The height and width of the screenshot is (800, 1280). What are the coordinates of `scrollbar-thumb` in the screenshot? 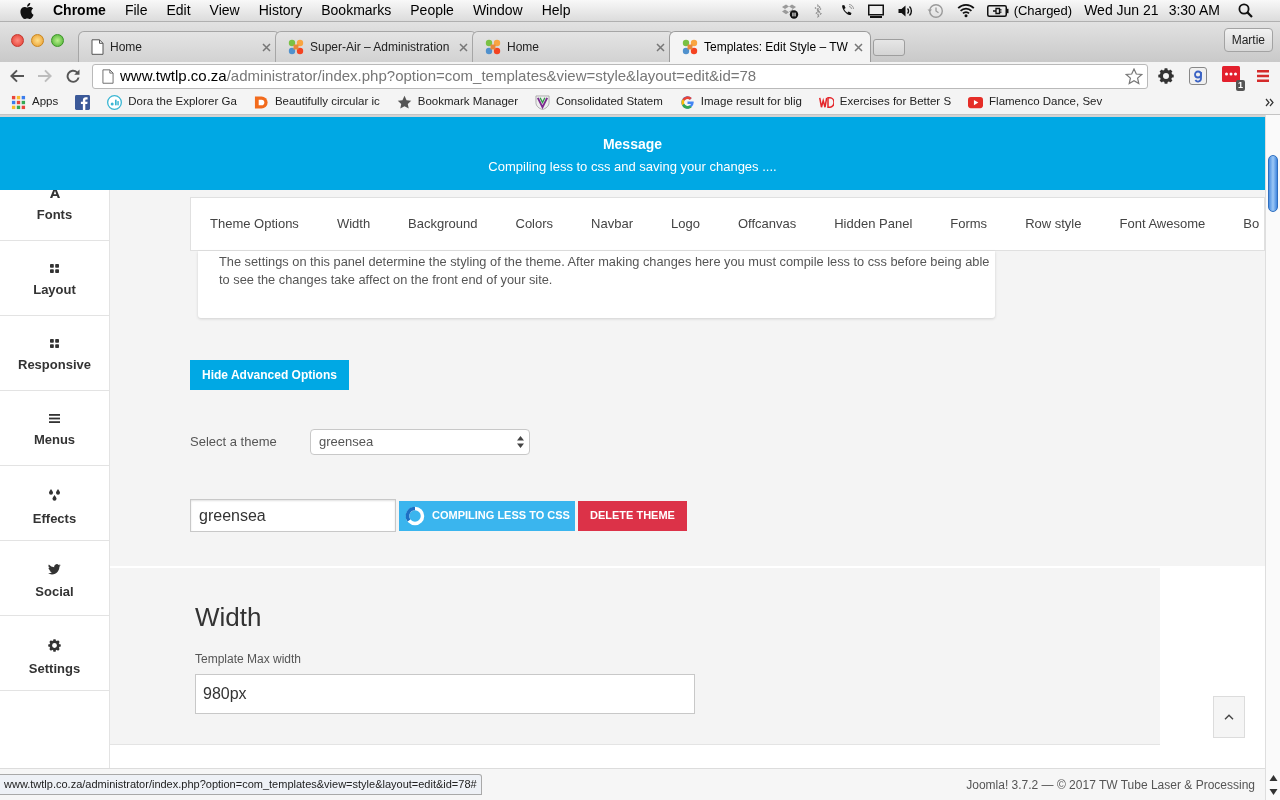 It's located at (1273, 183).